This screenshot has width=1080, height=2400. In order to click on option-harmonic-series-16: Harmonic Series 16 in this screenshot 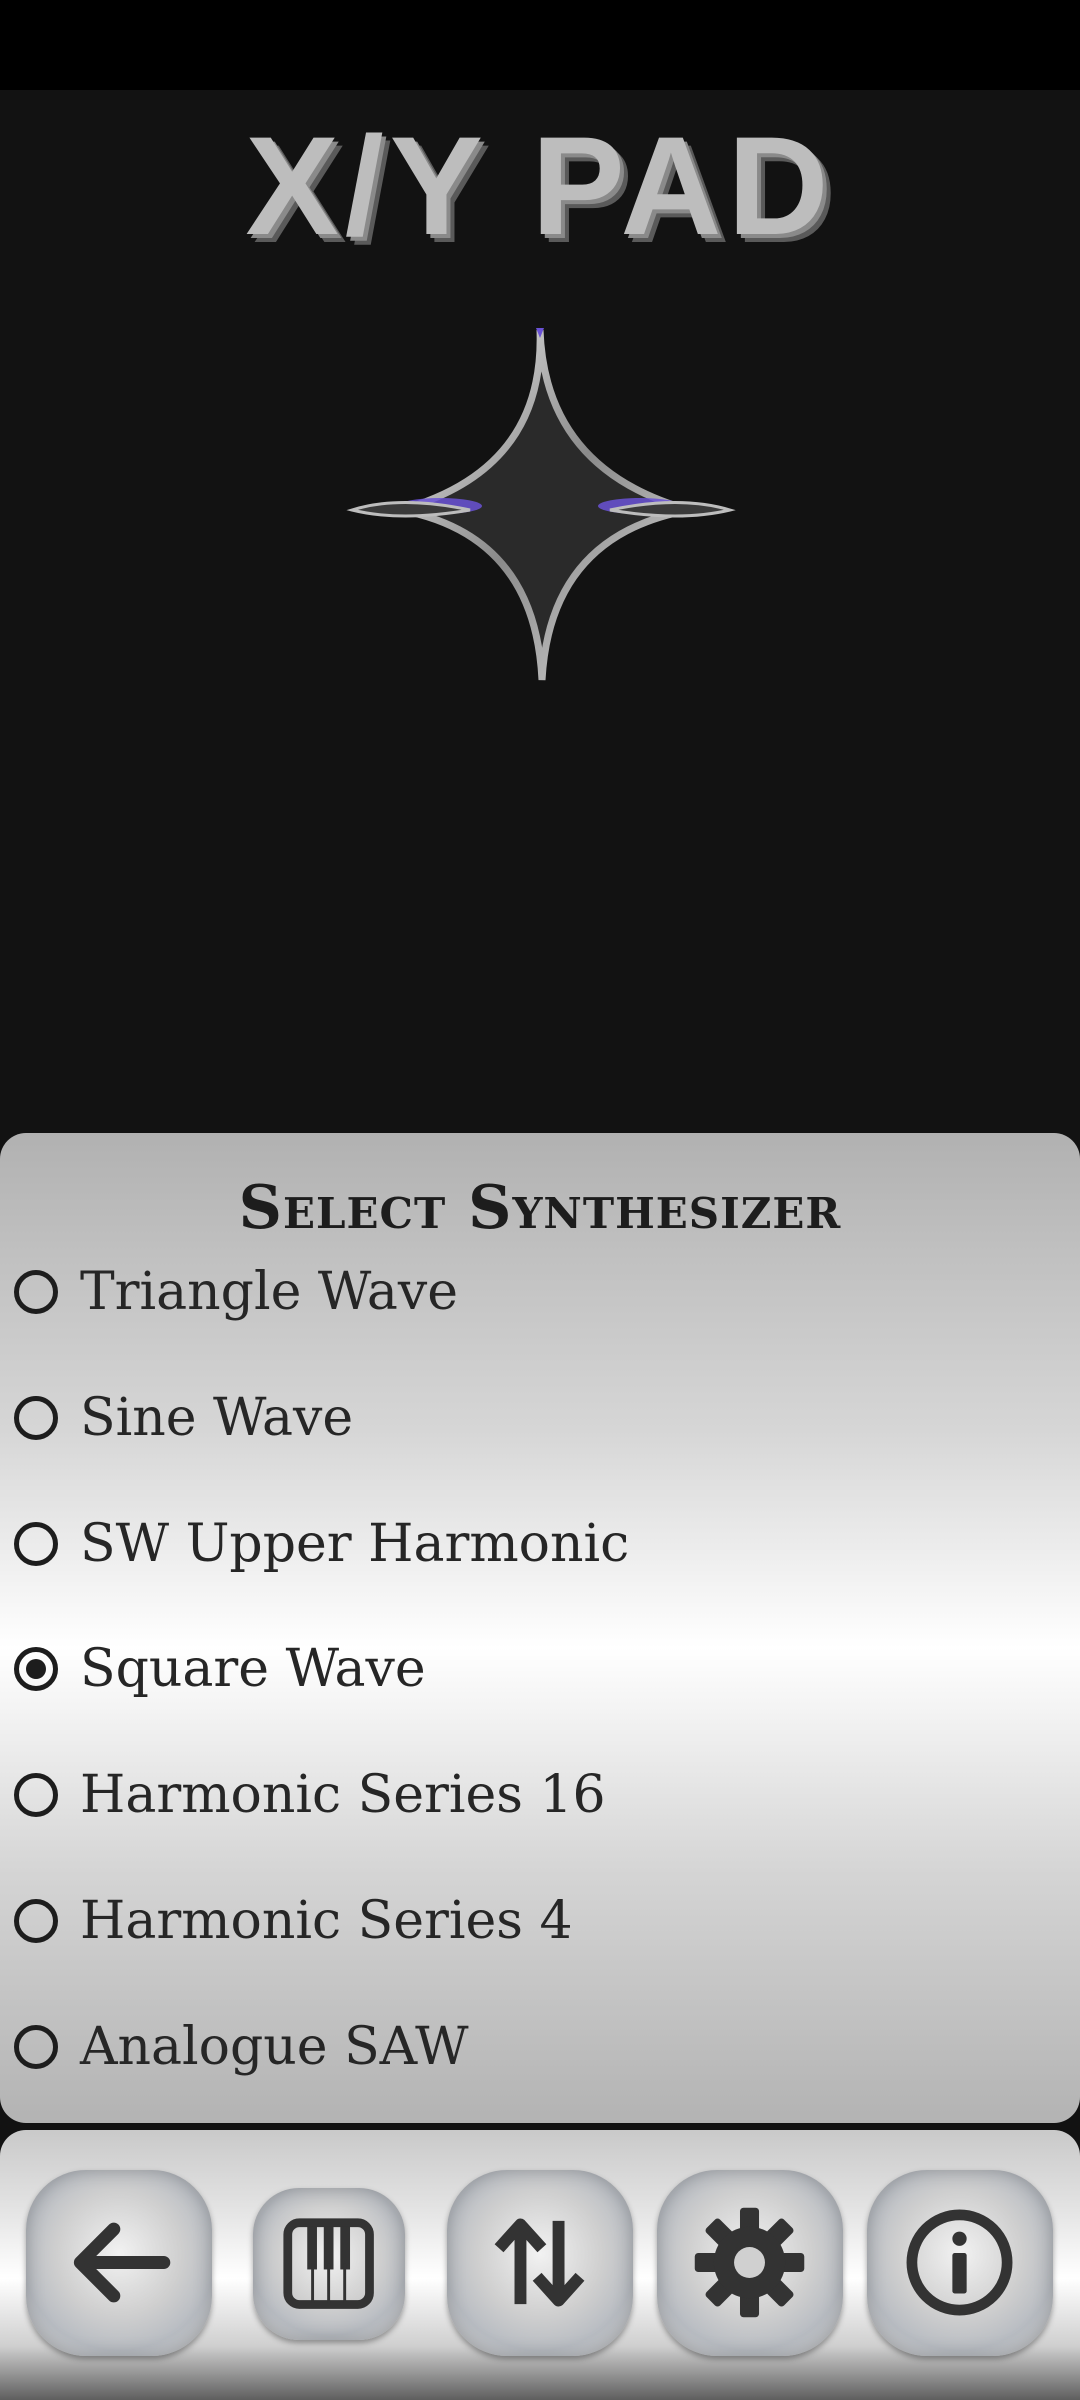, I will do `click(534, 1795)`.